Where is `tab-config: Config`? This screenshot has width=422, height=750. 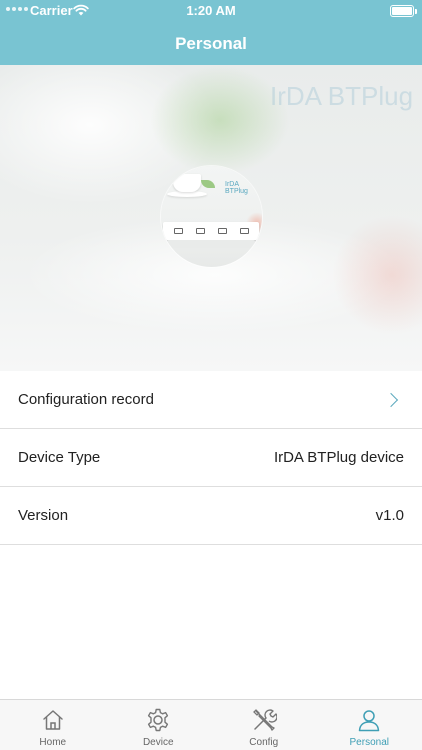 tab-config: Config is located at coordinates (264, 725).